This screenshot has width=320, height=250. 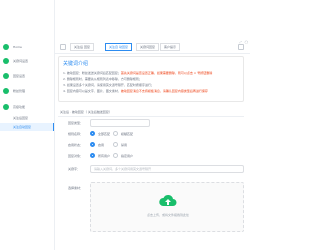 What do you see at coordinates (6, 107) in the screenshot?
I see `advanced-icon` at bounding box center [6, 107].